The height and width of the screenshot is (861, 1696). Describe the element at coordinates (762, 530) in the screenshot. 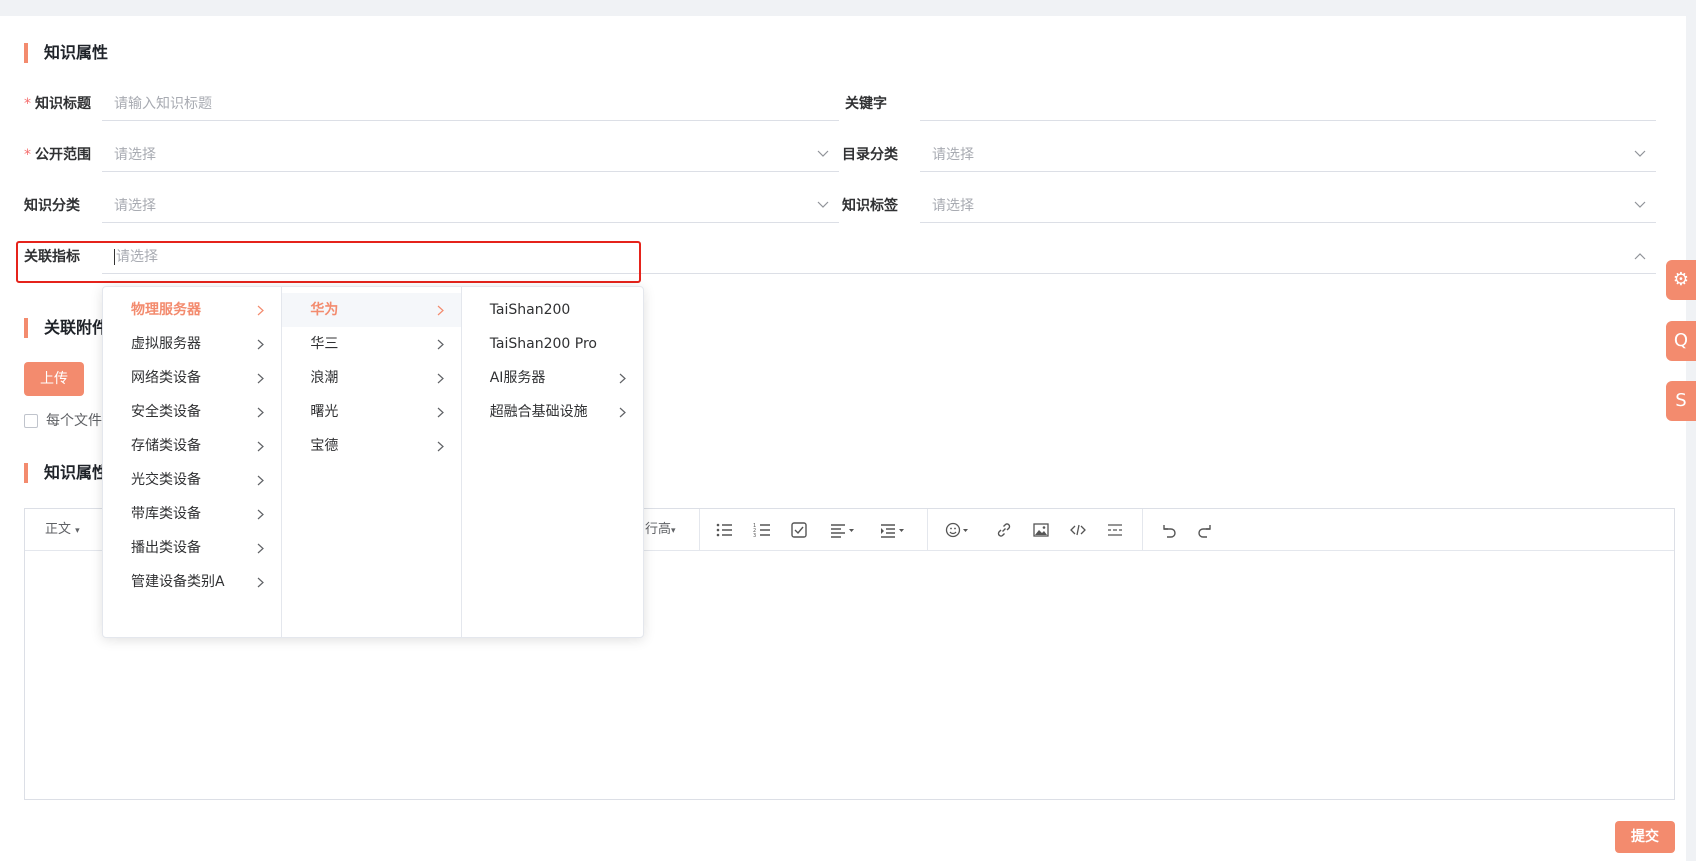

I see `numbered-list-icon: 123` at that location.